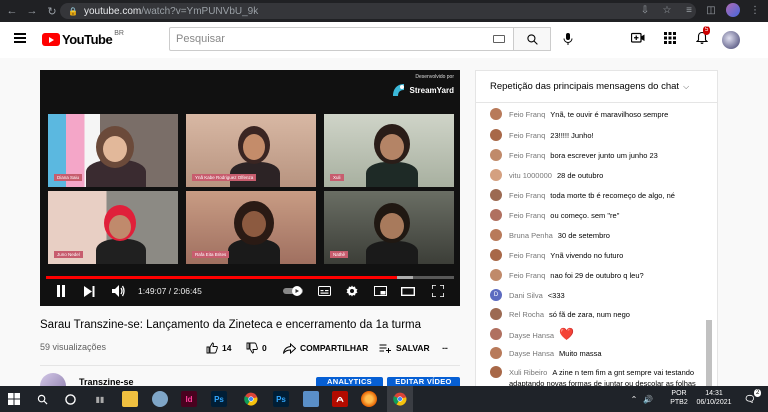 This screenshot has height=412, width=768. What do you see at coordinates (211, 254) in the screenshot?
I see `participant-label: Rafa Eita Brites` at bounding box center [211, 254].